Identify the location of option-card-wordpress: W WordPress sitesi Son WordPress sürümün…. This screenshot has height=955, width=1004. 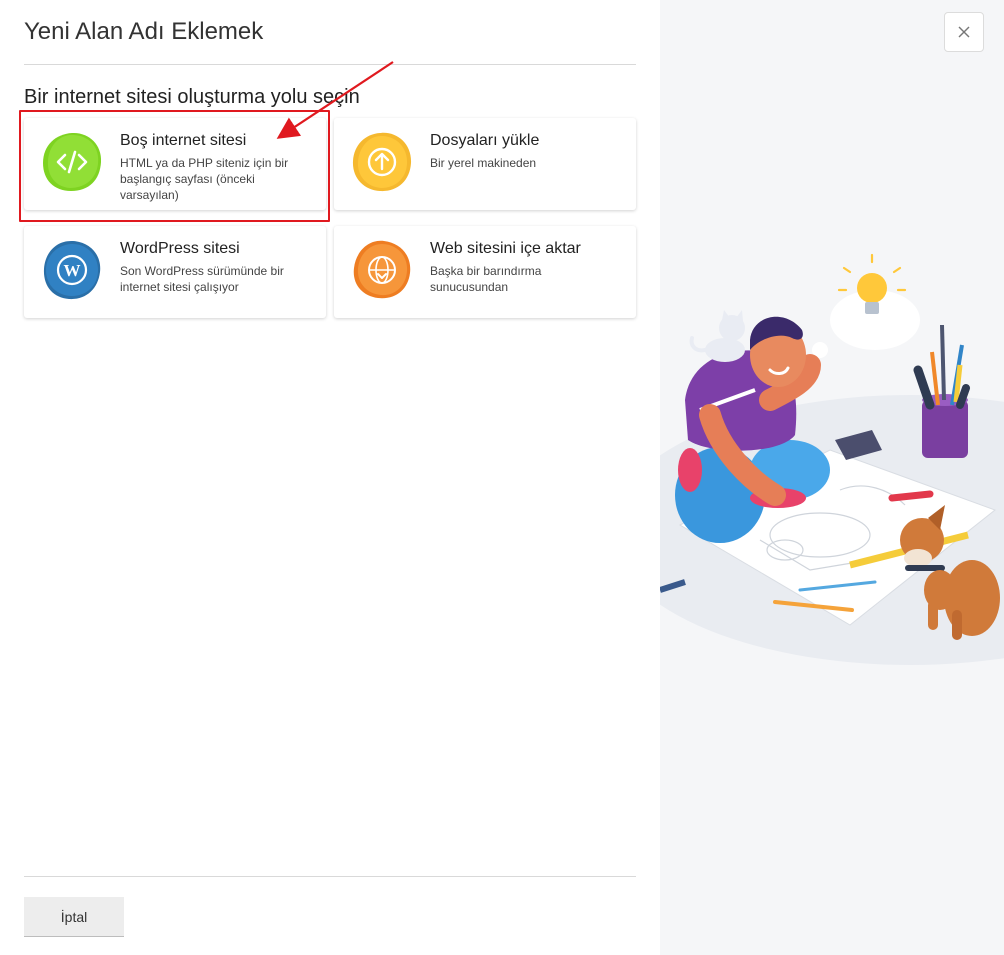
(175, 272).